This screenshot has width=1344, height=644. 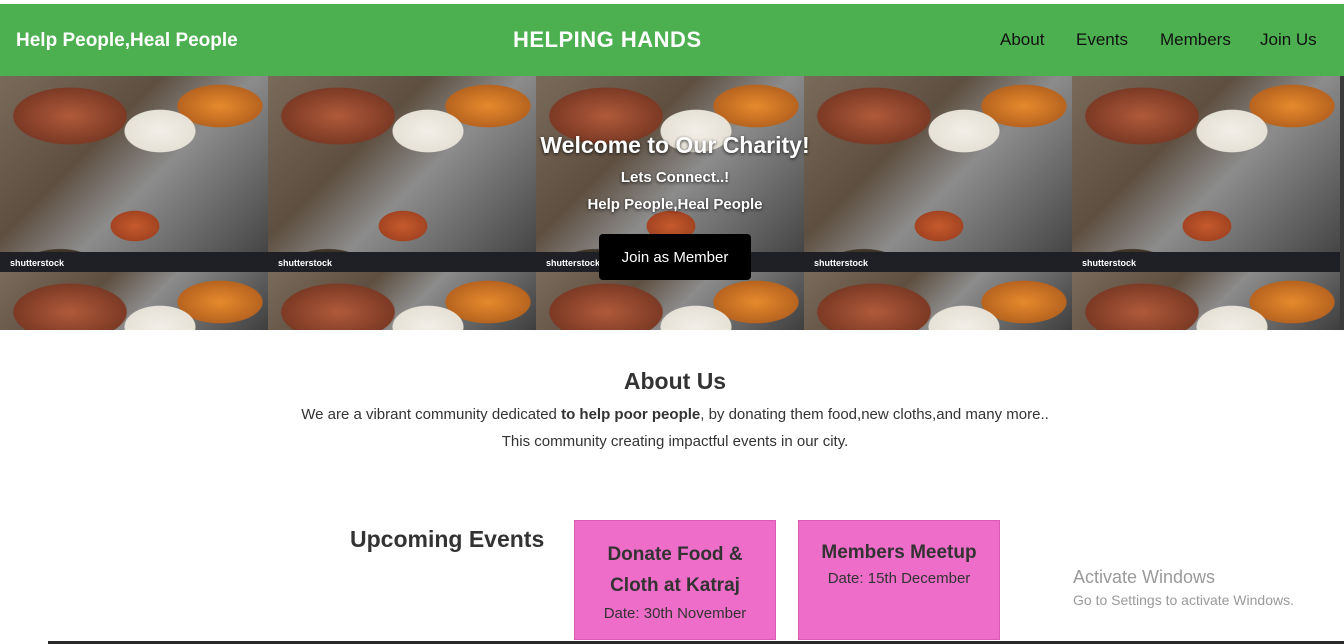 What do you see at coordinates (1102, 40) in the screenshot?
I see `nav-link-events: Events` at bounding box center [1102, 40].